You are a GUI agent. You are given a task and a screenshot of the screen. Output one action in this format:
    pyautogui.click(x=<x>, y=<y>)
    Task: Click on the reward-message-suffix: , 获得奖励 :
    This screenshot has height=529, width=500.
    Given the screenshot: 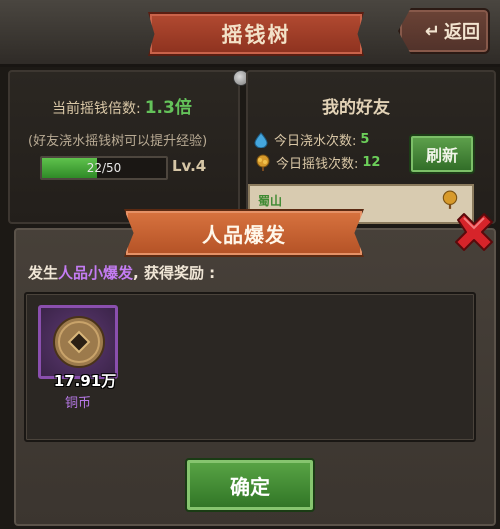 What is the action you would take?
    pyautogui.click(x=174, y=273)
    